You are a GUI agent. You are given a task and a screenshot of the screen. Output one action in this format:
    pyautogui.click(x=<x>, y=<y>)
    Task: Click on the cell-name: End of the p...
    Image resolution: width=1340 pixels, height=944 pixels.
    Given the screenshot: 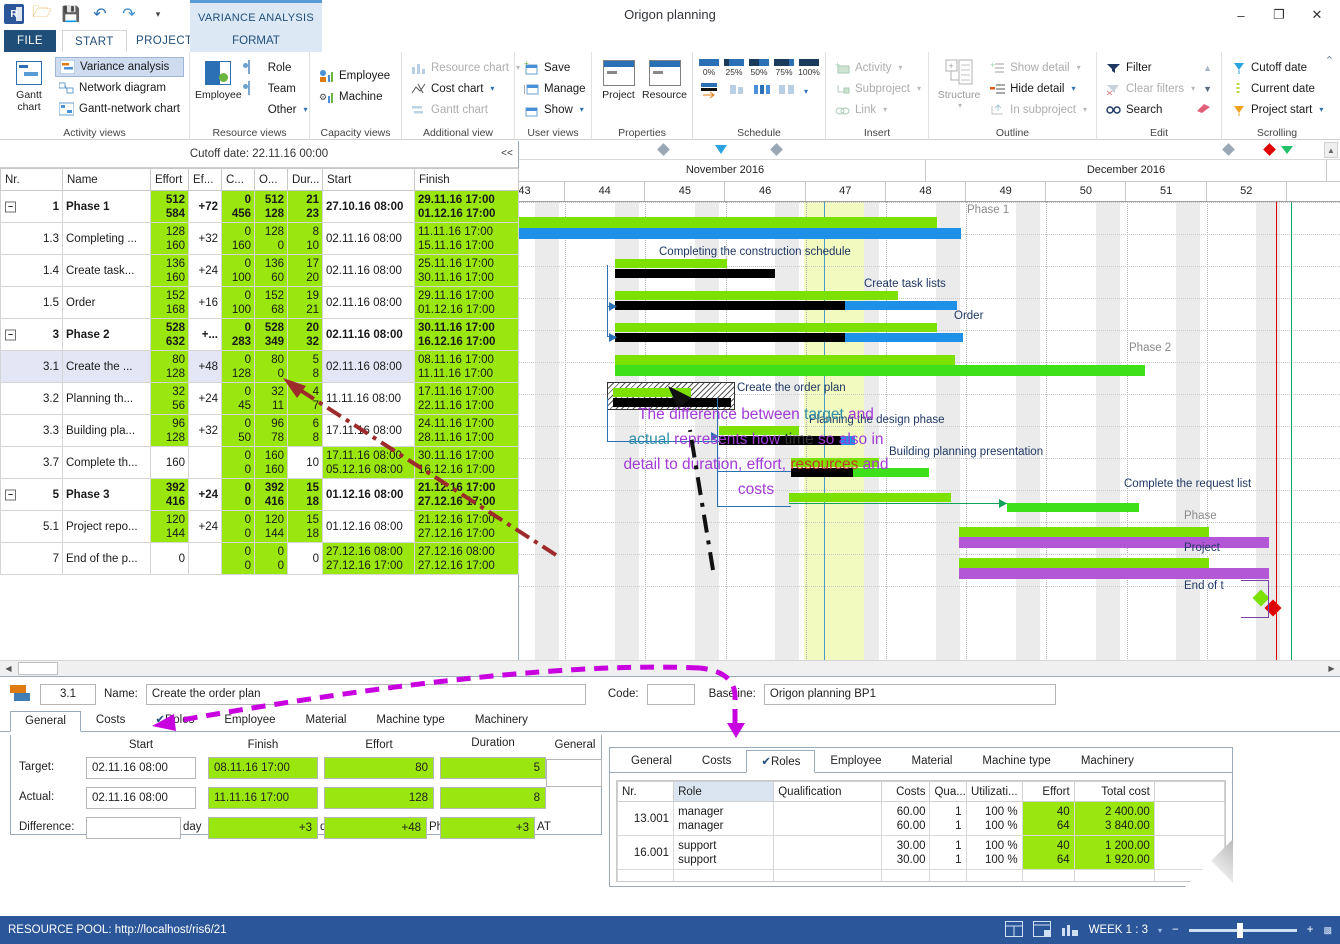 What is the action you would take?
    pyautogui.click(x=106, y=558)
    